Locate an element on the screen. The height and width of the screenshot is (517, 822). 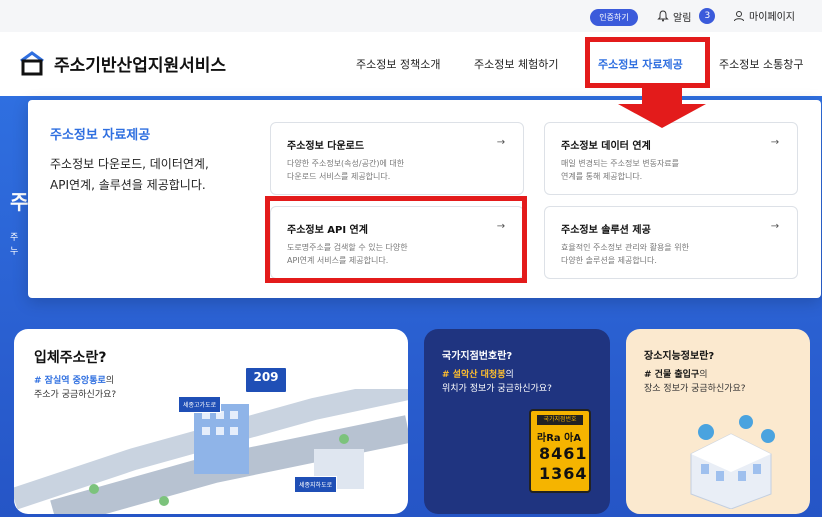
certify-button: 인증하기 is located at coordinates (614, 17).